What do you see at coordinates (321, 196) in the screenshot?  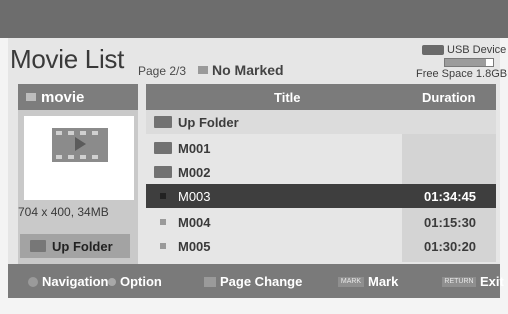 I see `table-row-selected: M003 01:34:45` at bounding box center [321, 196].